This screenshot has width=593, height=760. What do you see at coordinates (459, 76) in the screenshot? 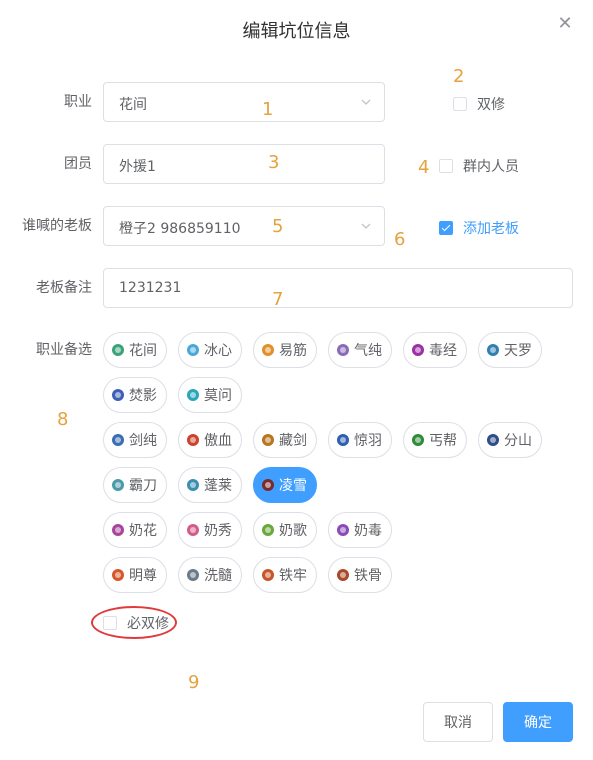
I see `annotation-2: 2` at bounding box center [459, 76].